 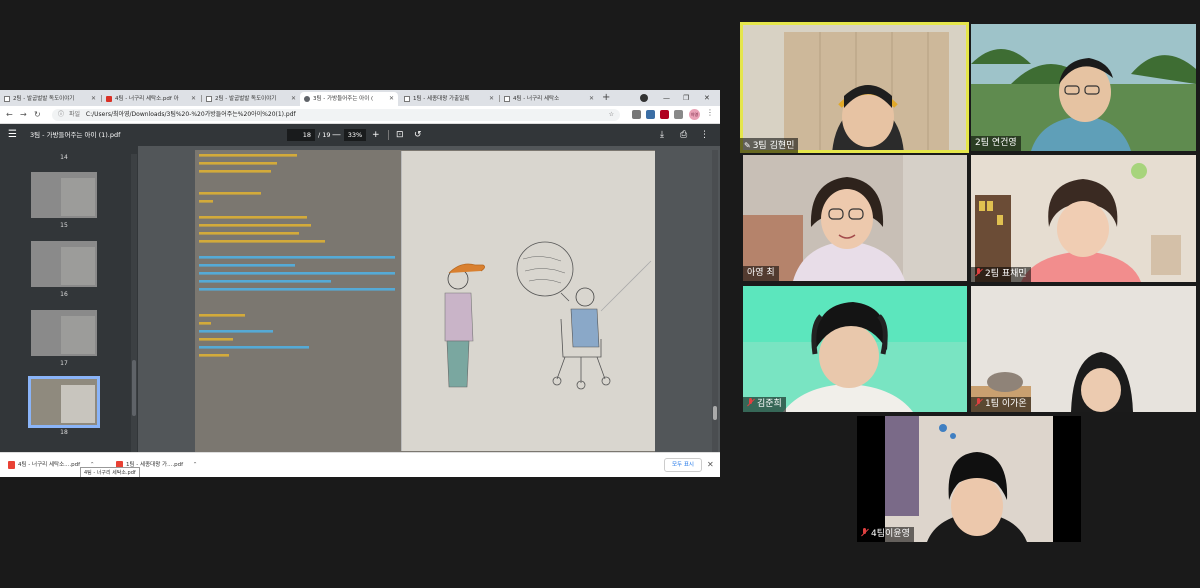 What do you see at coordinates (683, 465) in the screenshot?
I see `show-all-downloads-button: 모두 표시` at bounding box center [683, 465].